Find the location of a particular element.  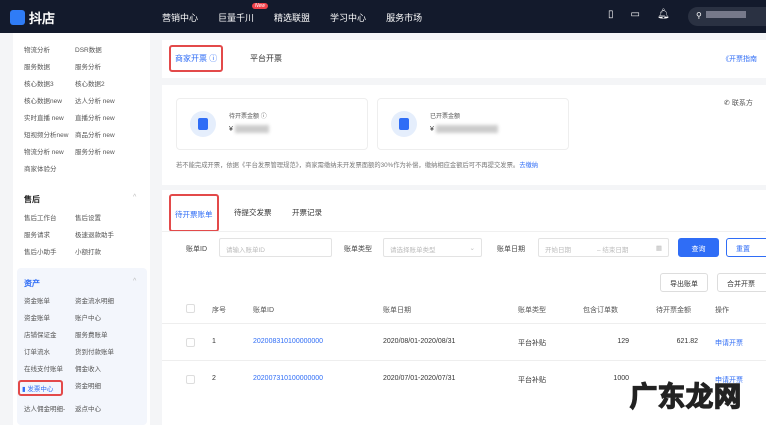

tab-merchant-invoice: 商家开票 ⓘ is located at coordinates (196, 58).